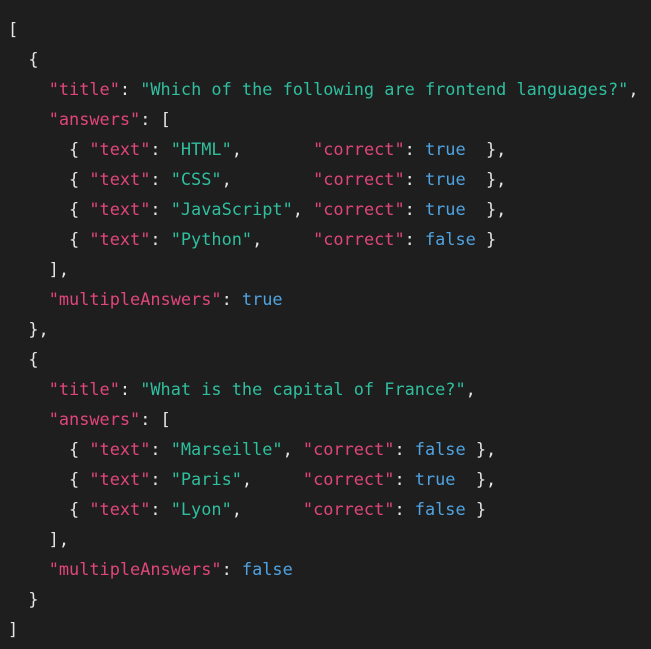 The image size is (651, 649). What do you see at coordinates (328, 239) in the screenshot?
I see `code-line: { "text": "Python", "correct": false }` at bounding box center [328, 239].